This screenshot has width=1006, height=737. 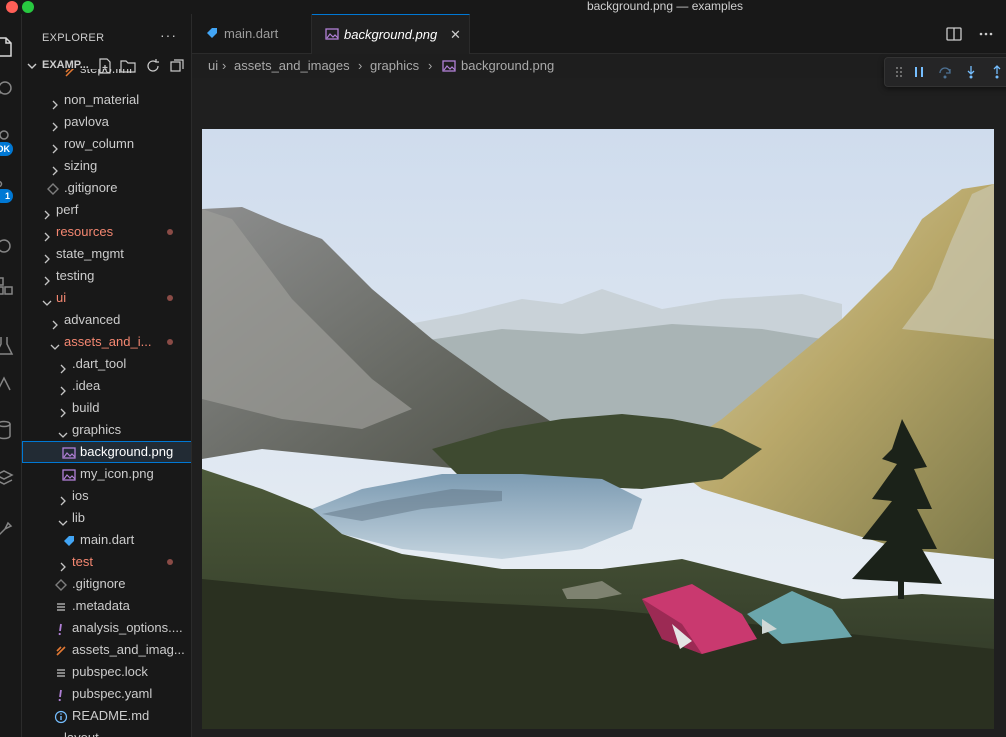 I want to click on step-over-button, so click(x=945, y=72).